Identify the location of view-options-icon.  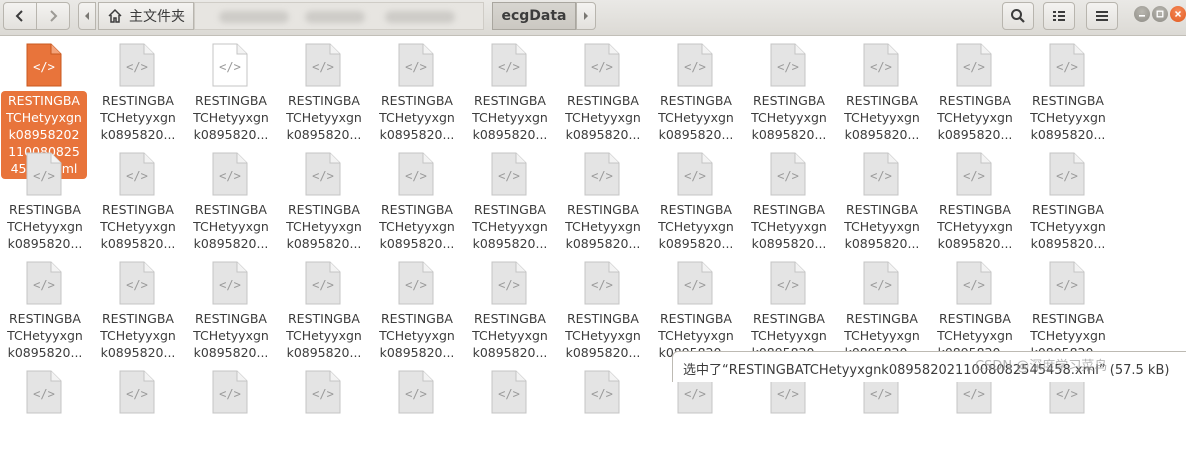
(1059, 16).